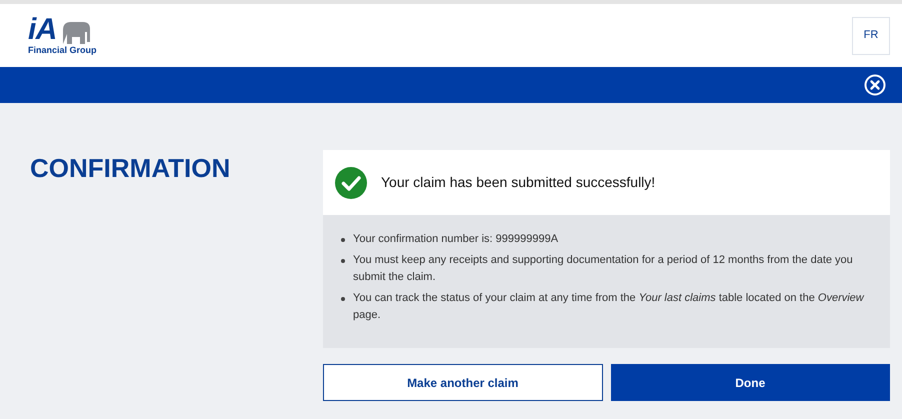 The image size is (902, 419). Describe the element at coordinates (351, 182) in the screenshot. I see `check-circle-icon` at that location.